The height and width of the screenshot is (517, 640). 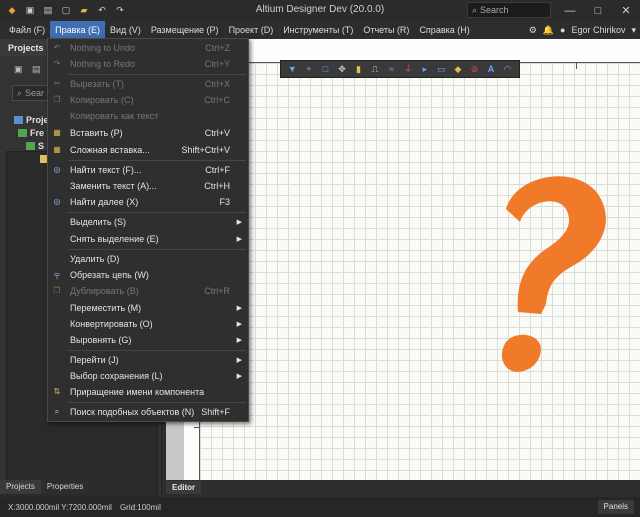 I want to click on net-label-icon: ◆, so click(x=458, y=69).